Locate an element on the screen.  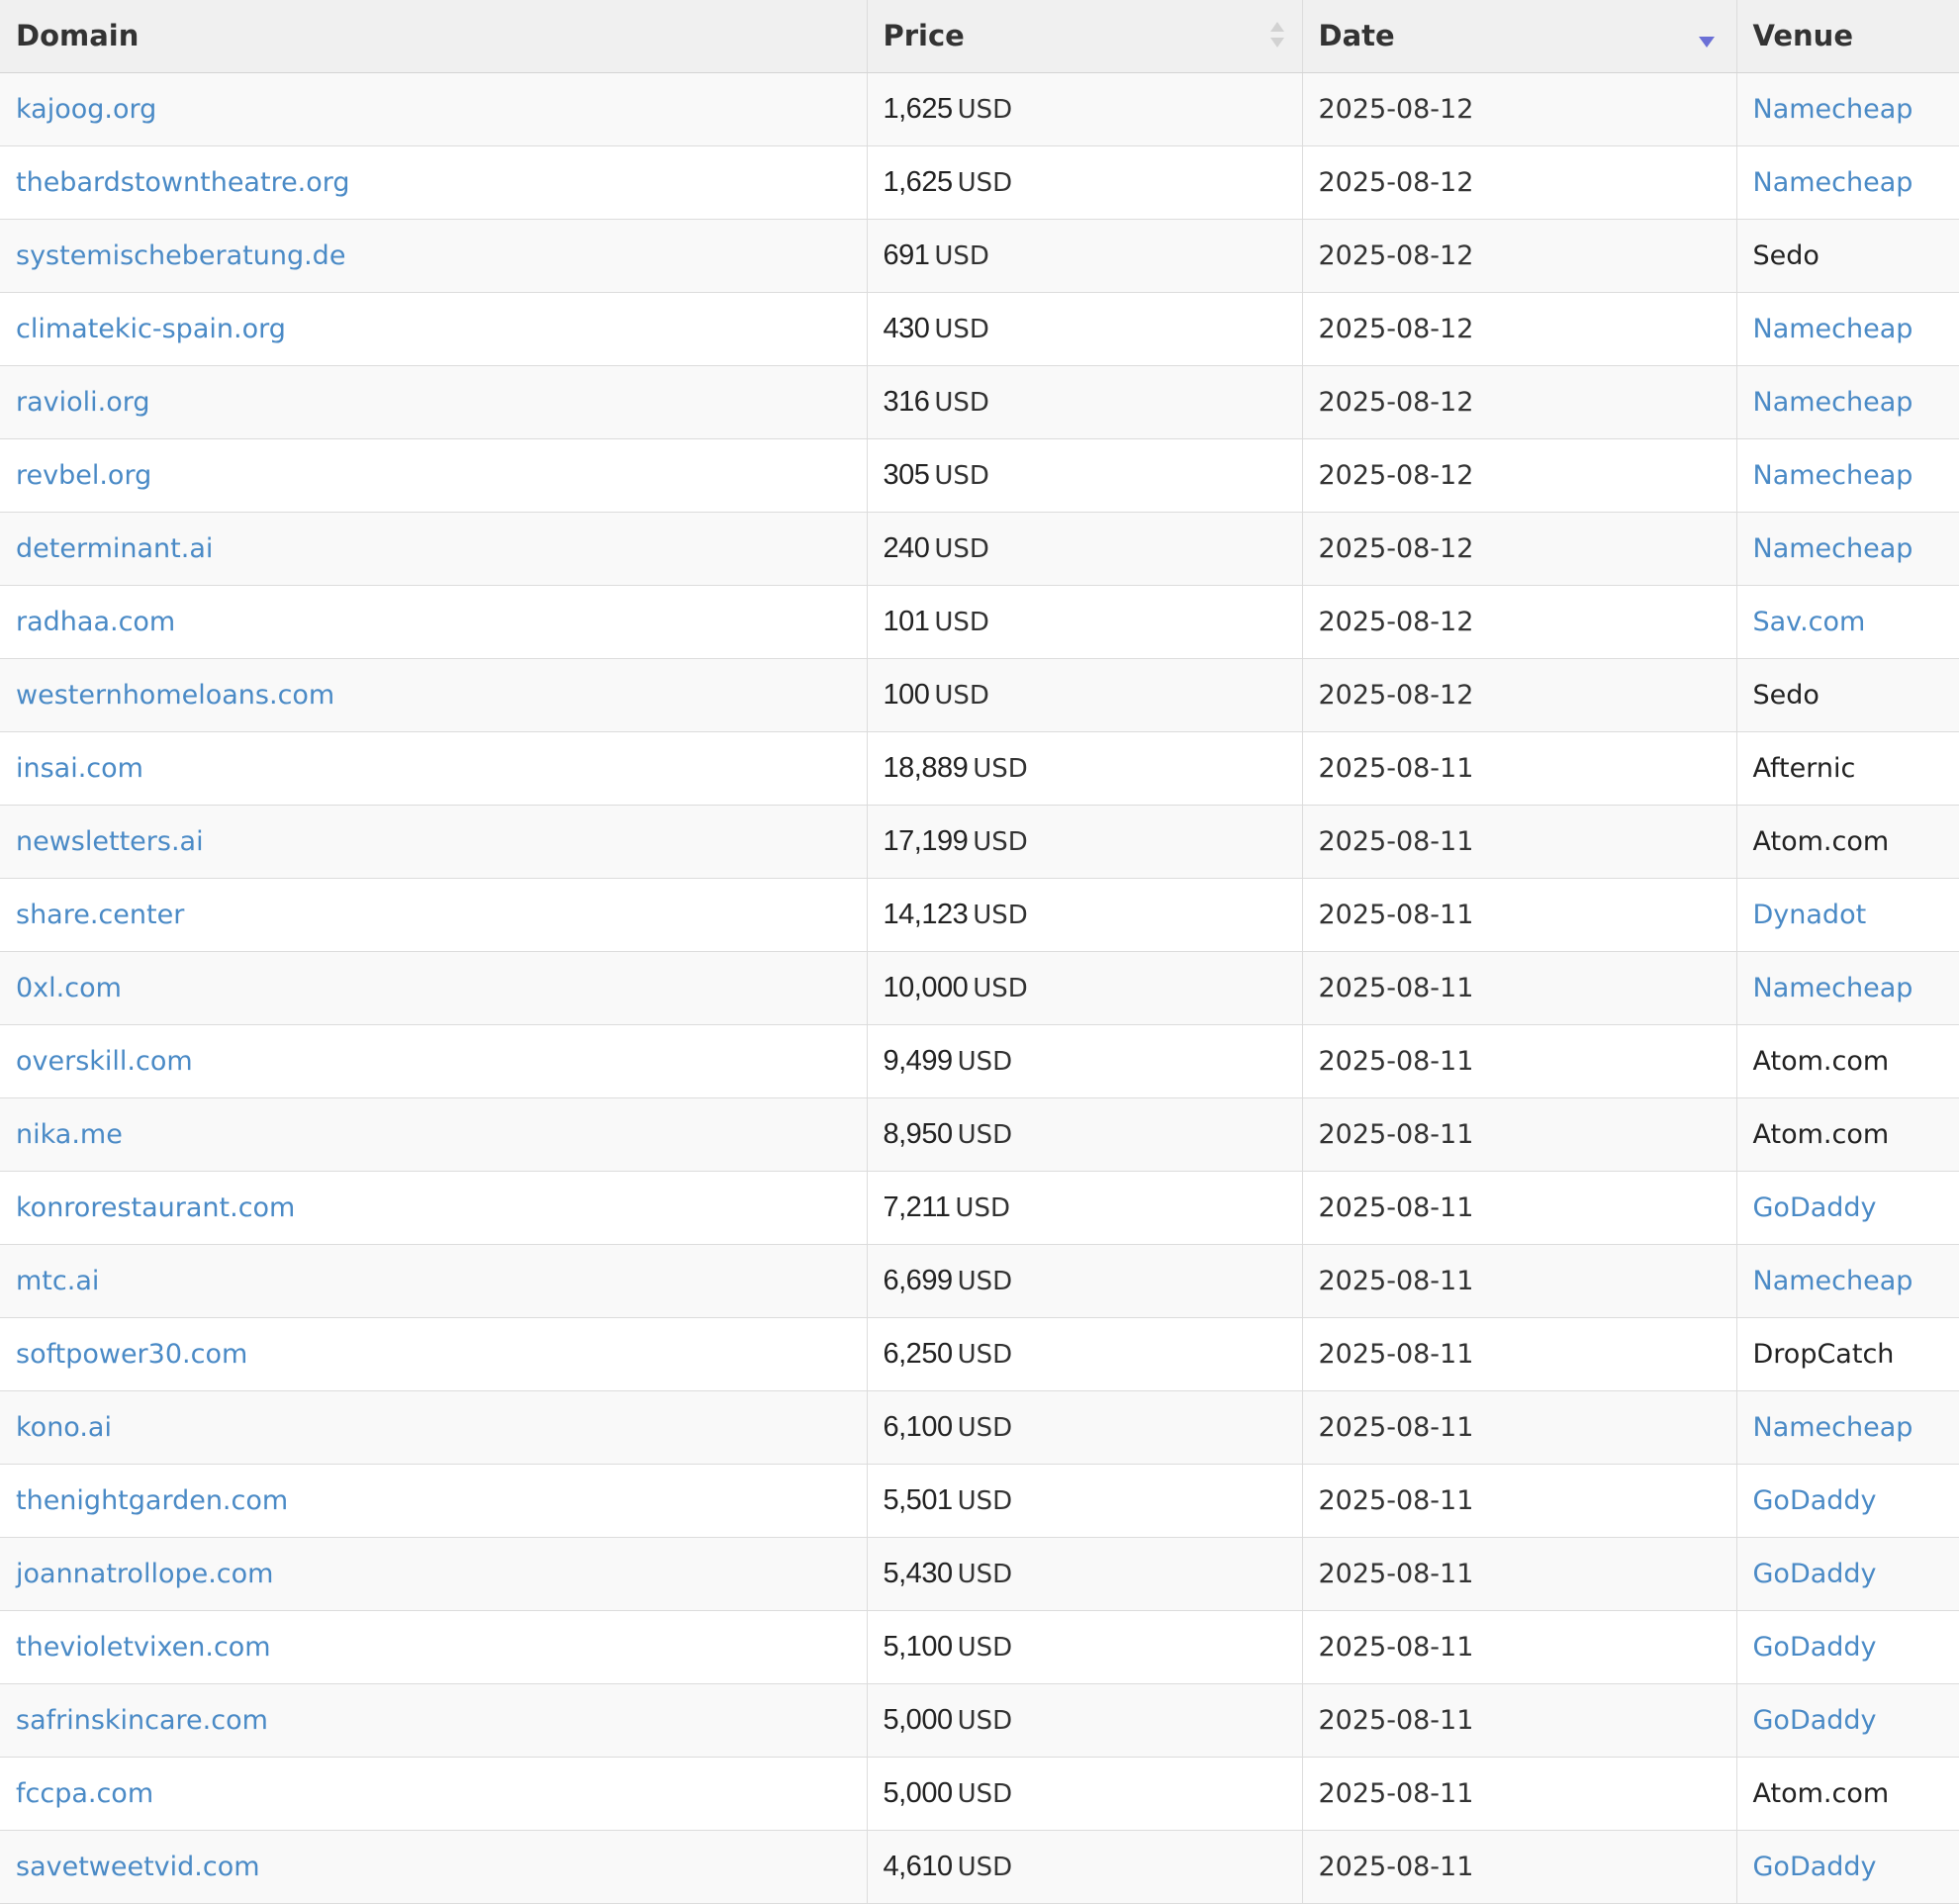
column-header-date: Date is located at coordinates (1519, 36).